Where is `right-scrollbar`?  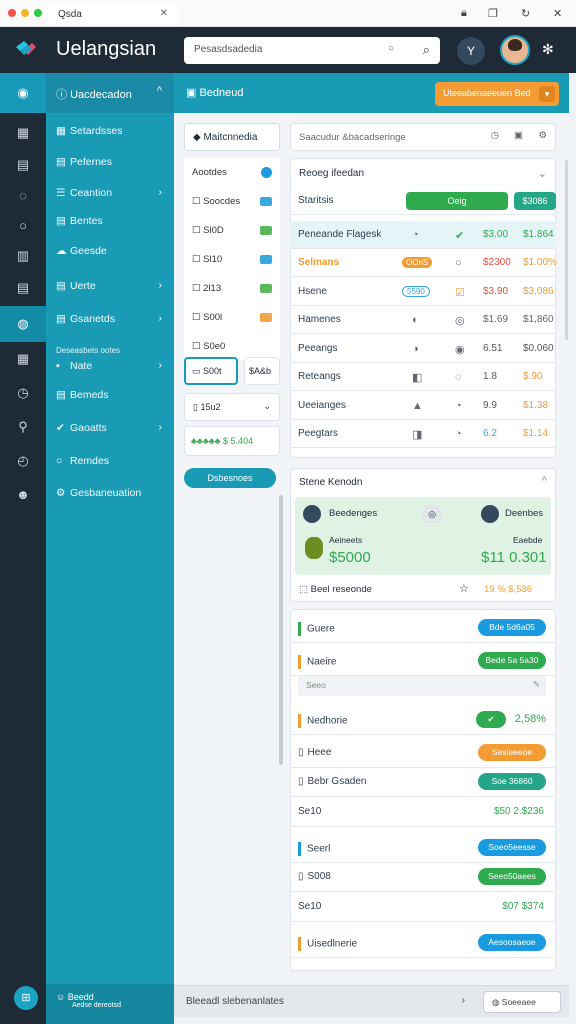 right-scrollbar is located at coordinates (566, 250).